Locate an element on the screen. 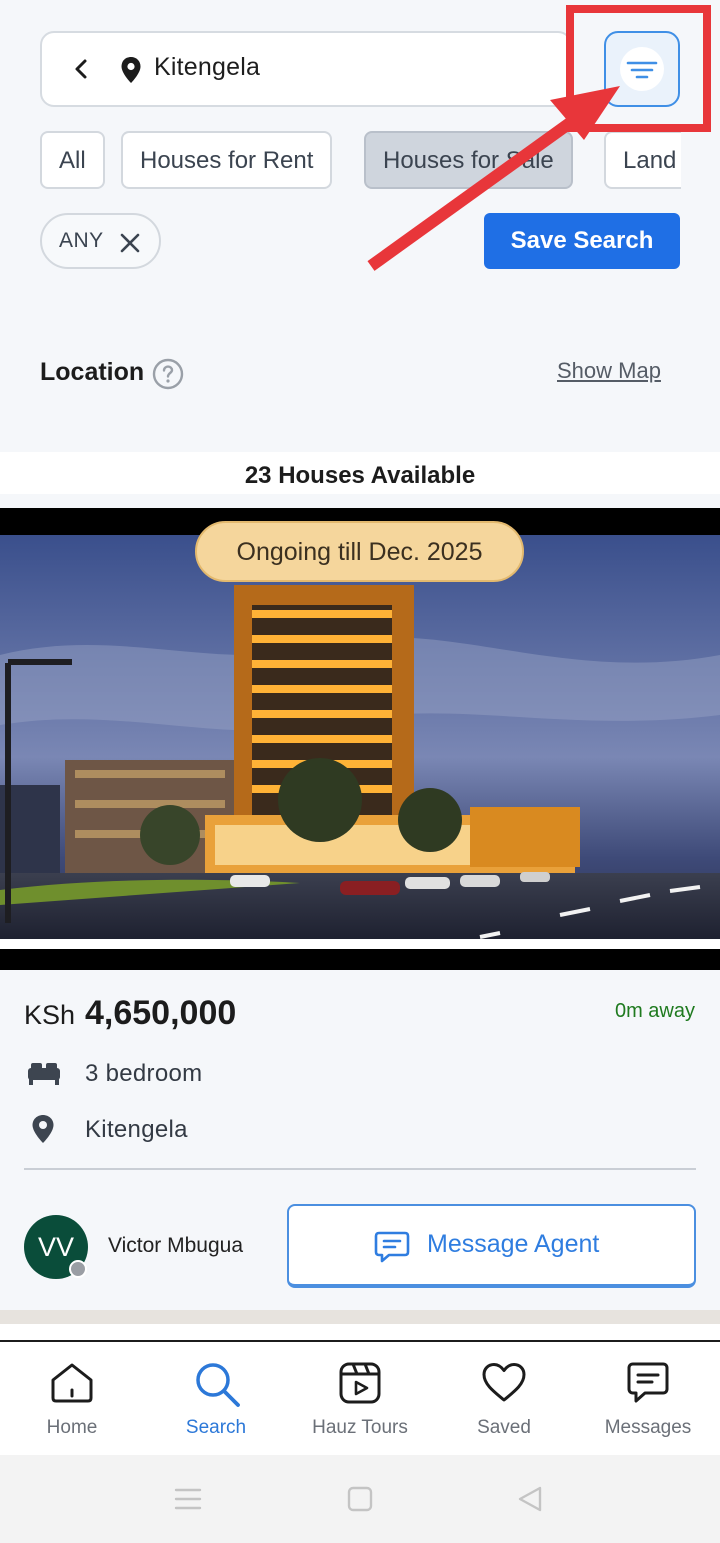 The image size is (720, 1543). status-dot is located at coordinates (78, 1269).